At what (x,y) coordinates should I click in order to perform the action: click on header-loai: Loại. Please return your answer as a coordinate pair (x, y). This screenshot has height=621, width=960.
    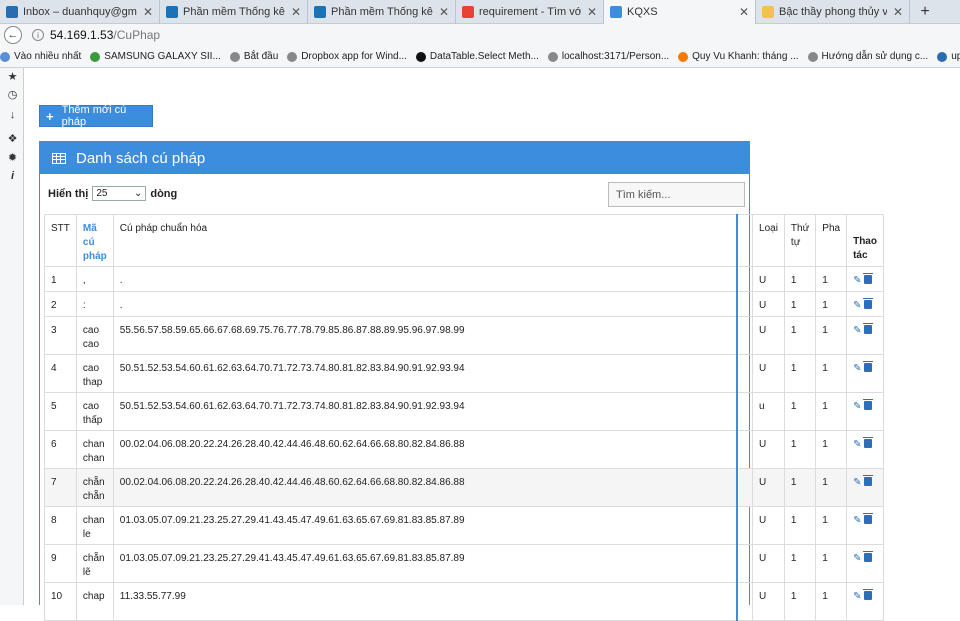
    Looking at the image, I should click on (768, 240).